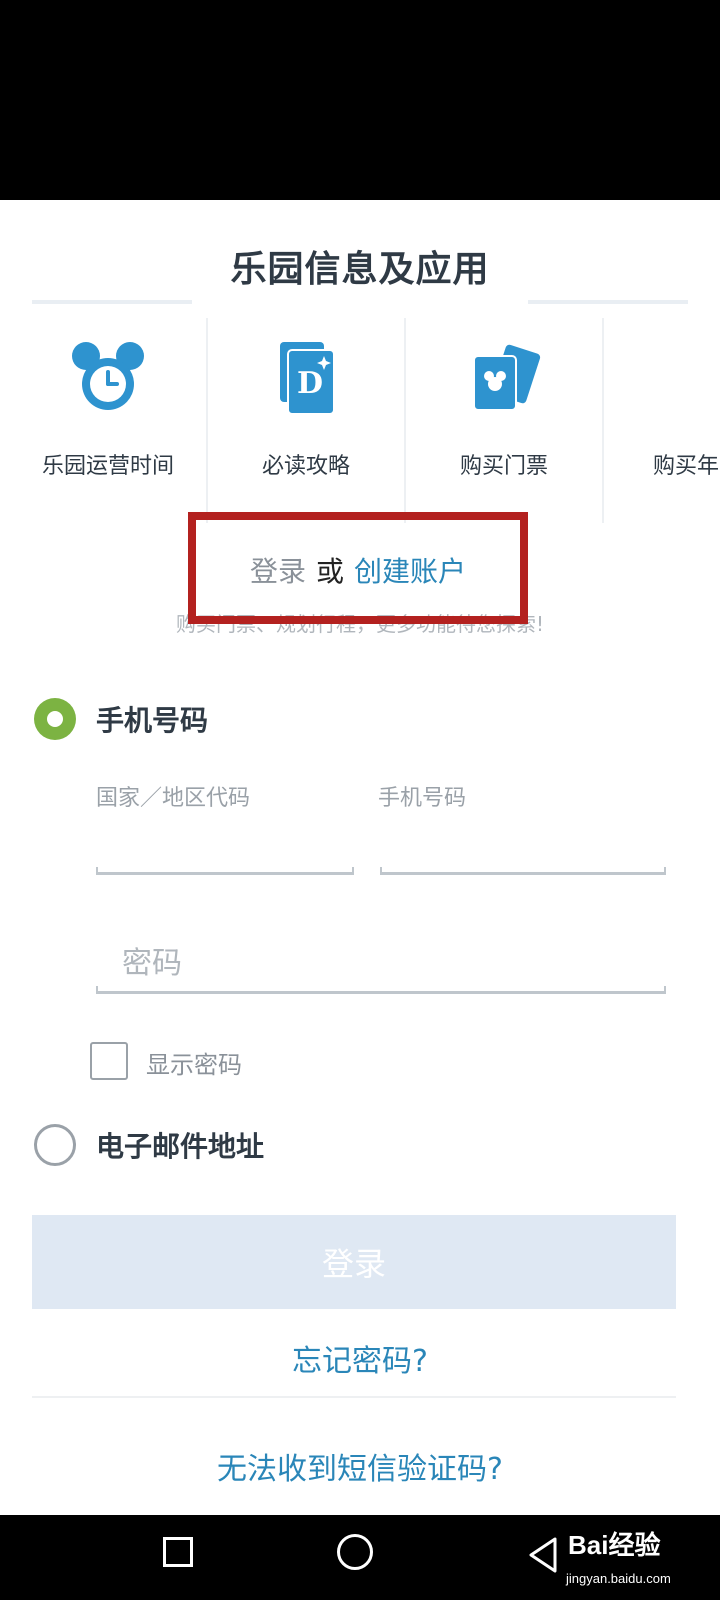 This screenshot has width=720, height=1600. What do you see at coordinates (178, 1552) in the screenshot?
I see `recents-button` at bounding box center [178, 1552].